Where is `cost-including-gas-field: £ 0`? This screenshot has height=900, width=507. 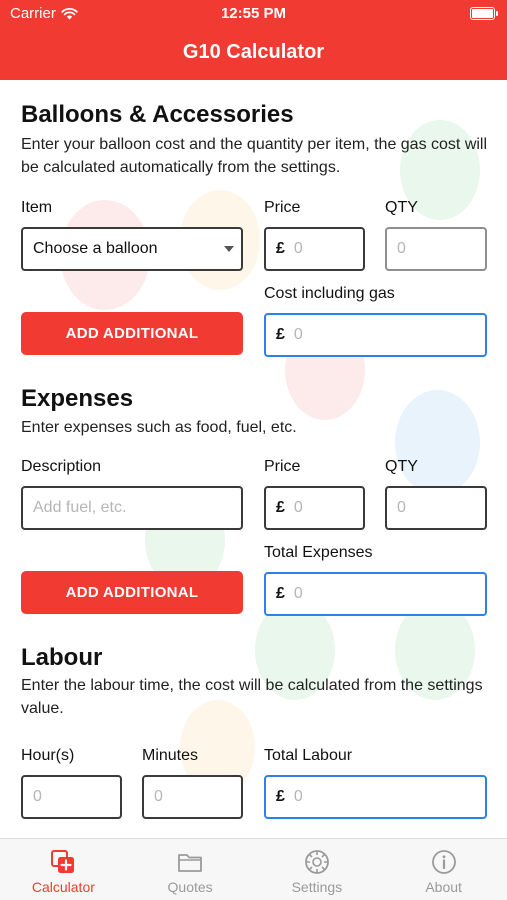 cost-including-gas-field: £ 0 is located at coordinates (375, 335).